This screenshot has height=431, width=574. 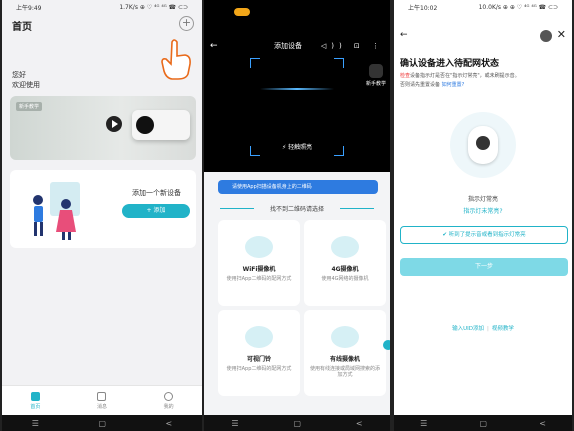 I want to click on speaker-icon, so click(x=546, y=36).